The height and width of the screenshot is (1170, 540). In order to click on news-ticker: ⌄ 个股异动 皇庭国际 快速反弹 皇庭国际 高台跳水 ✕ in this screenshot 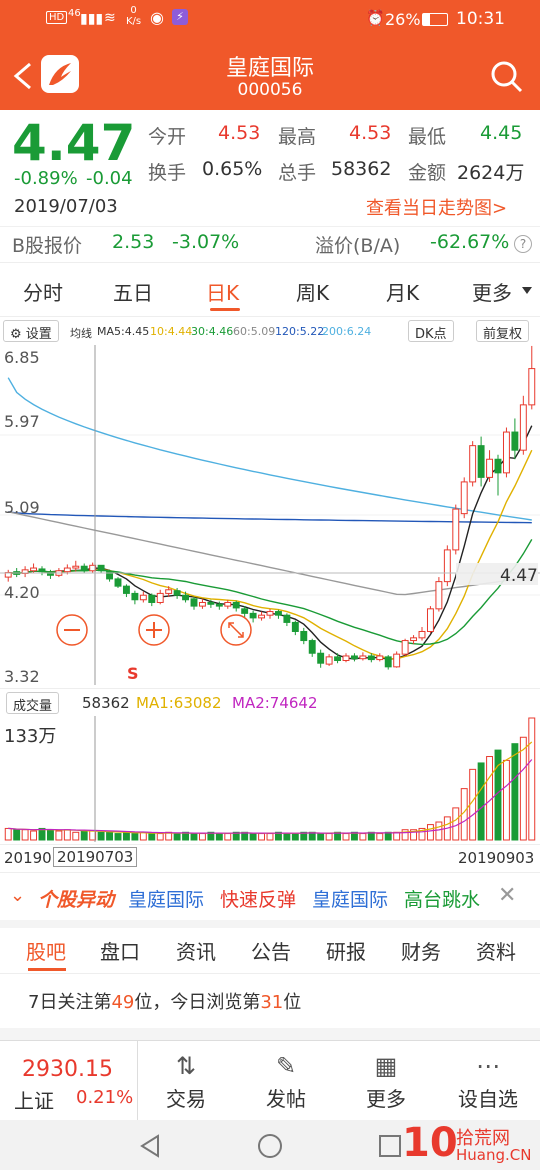, I will do `click(270, 896)`.